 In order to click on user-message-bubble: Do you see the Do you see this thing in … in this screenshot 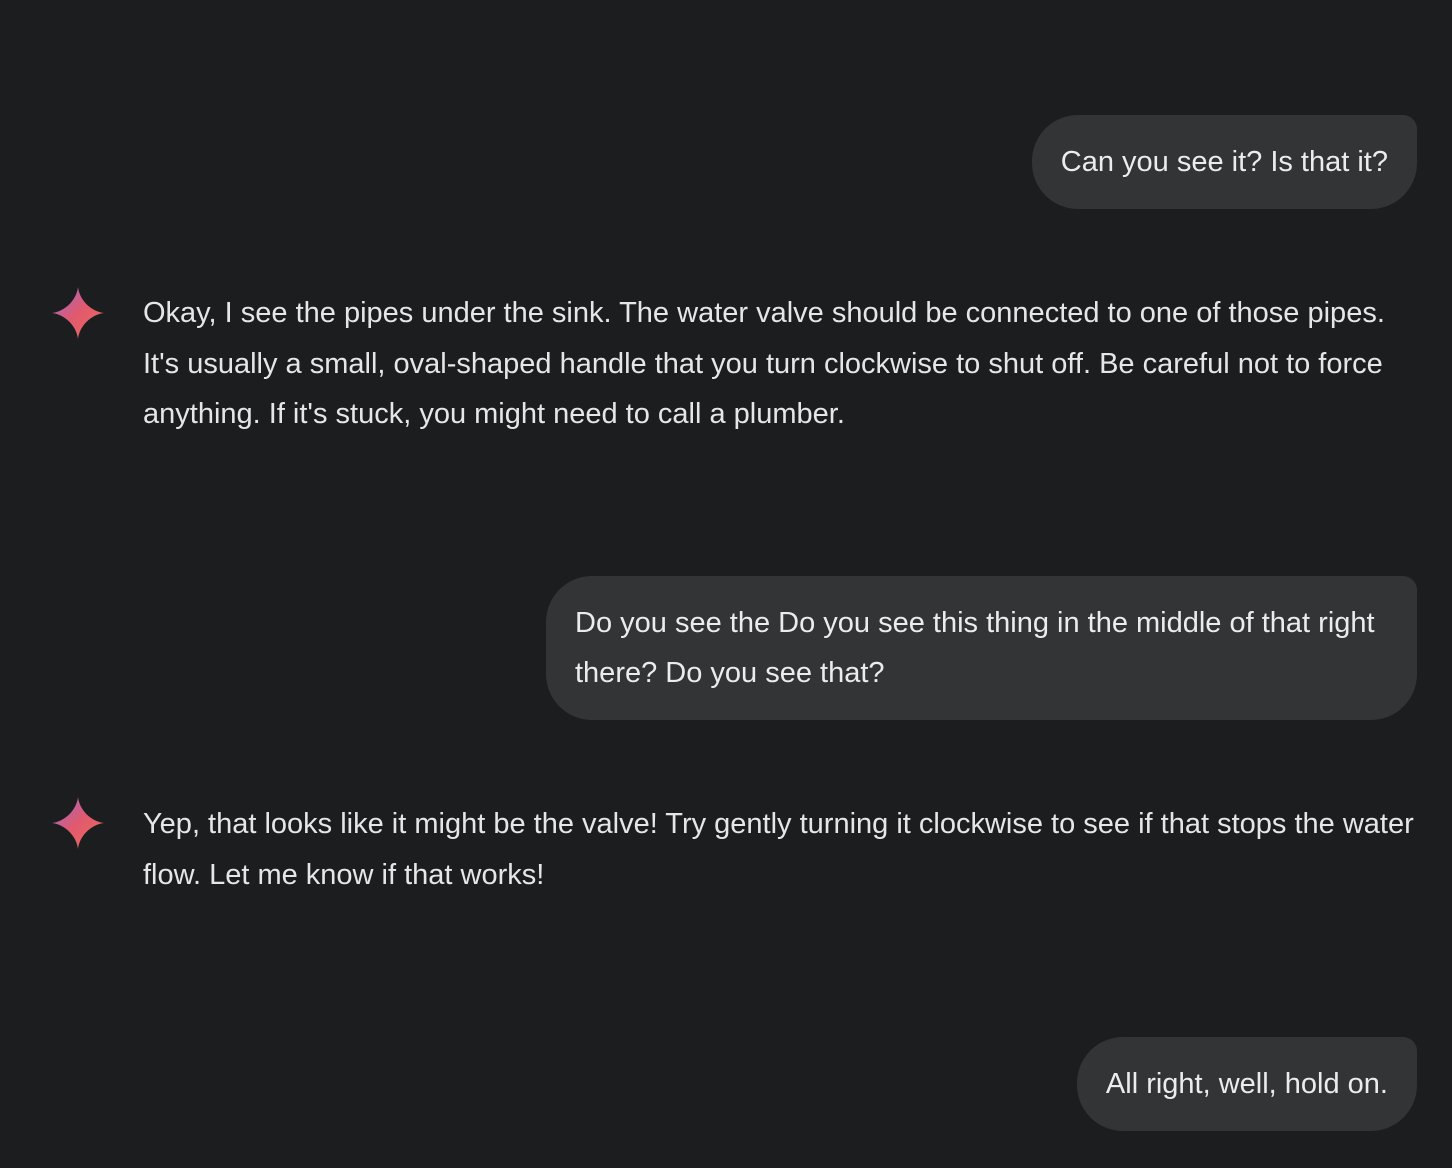, I will do `click(981, 648)`.